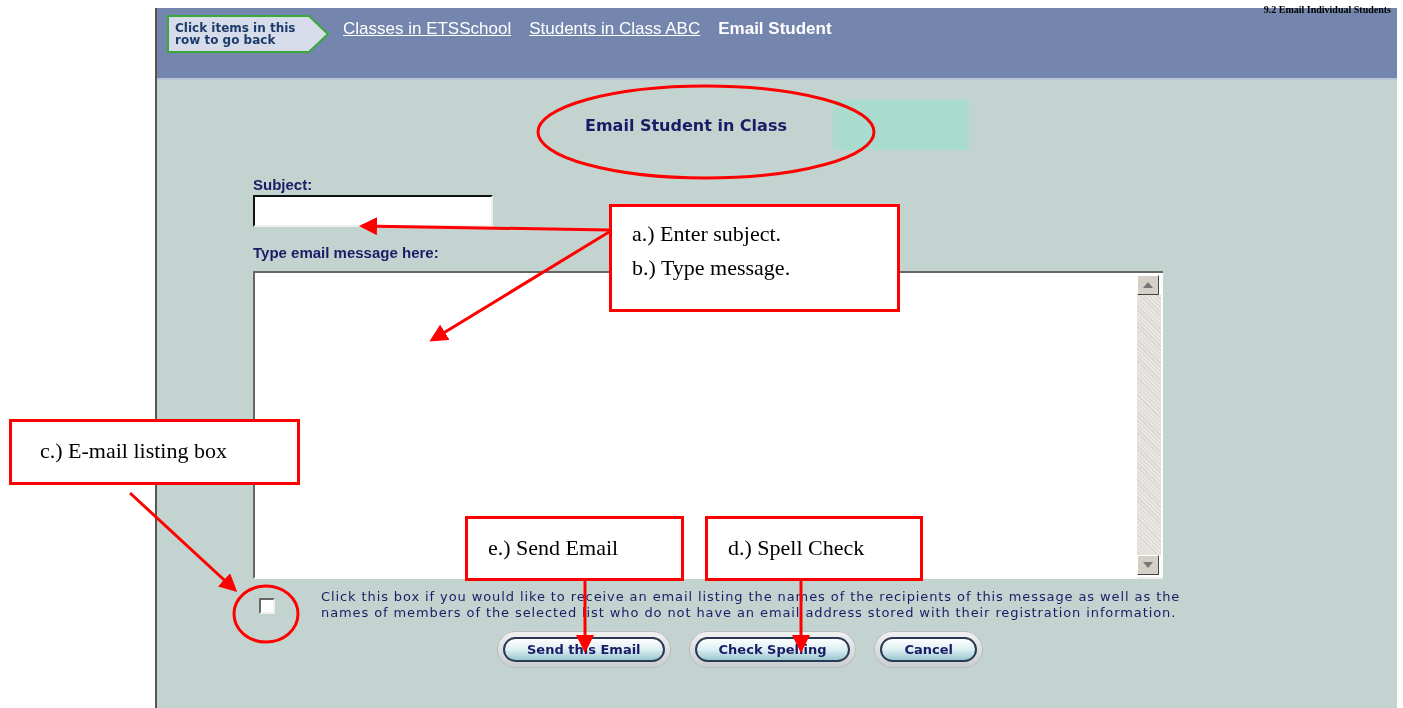  I want to click on breadcrumb-current: Email Student, so click(775, 29).